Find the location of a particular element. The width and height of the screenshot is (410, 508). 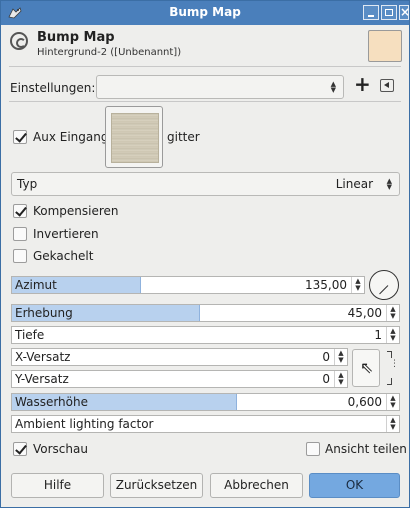

minimize-button is located at coordinates (371, 12).